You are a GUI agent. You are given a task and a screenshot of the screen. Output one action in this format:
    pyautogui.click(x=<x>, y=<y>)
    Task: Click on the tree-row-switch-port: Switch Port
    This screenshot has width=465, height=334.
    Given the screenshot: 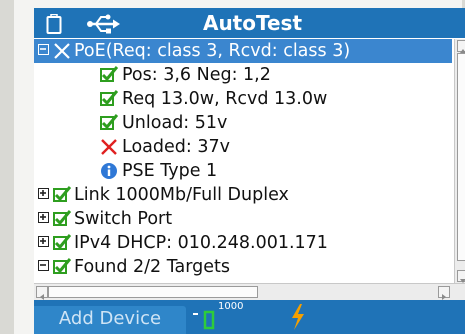 What is the action you would take?
    pyautogui.click(x=243, y=219)
    